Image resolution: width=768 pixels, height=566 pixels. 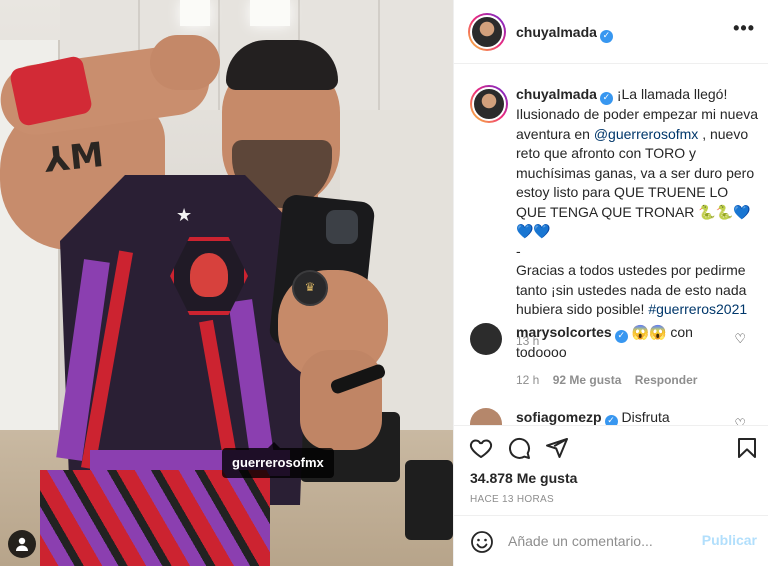 I want to click on heart-icon, so click(x=482, y=449).